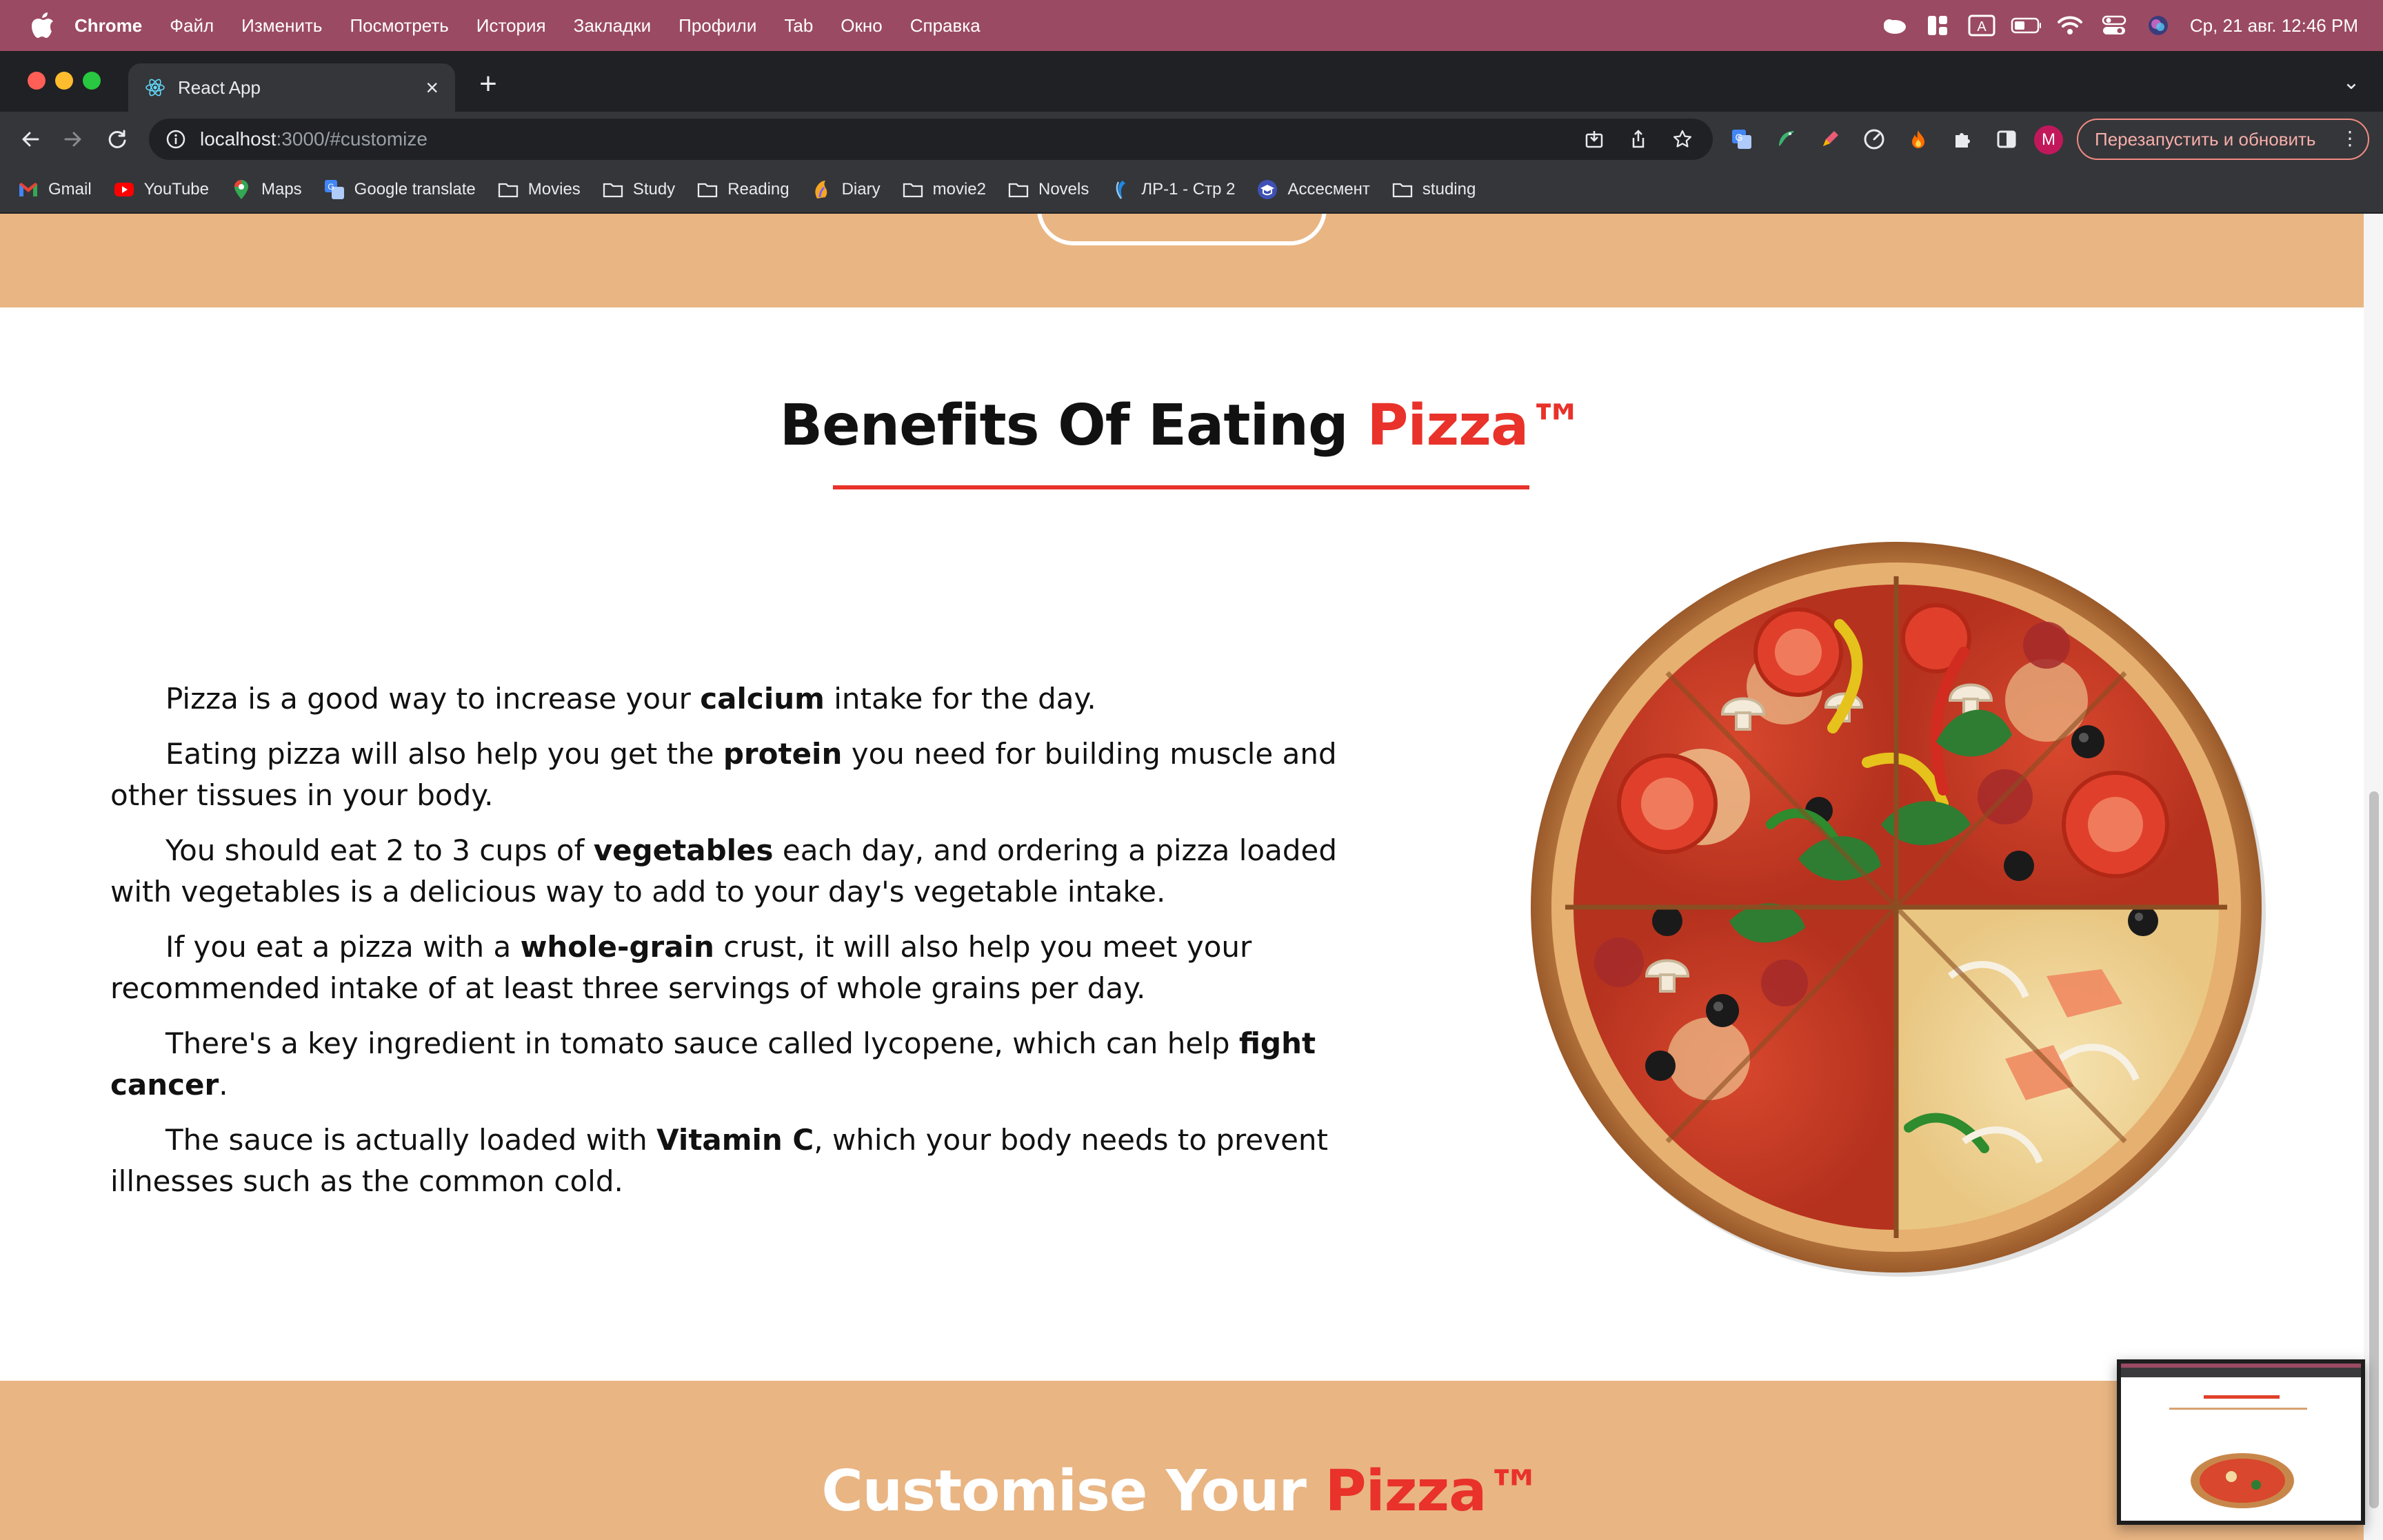 The height and width of the screenshot is (1540, 2383). I want to click on tab-search-chevron-icon: ⌄, so click(2351, 84).